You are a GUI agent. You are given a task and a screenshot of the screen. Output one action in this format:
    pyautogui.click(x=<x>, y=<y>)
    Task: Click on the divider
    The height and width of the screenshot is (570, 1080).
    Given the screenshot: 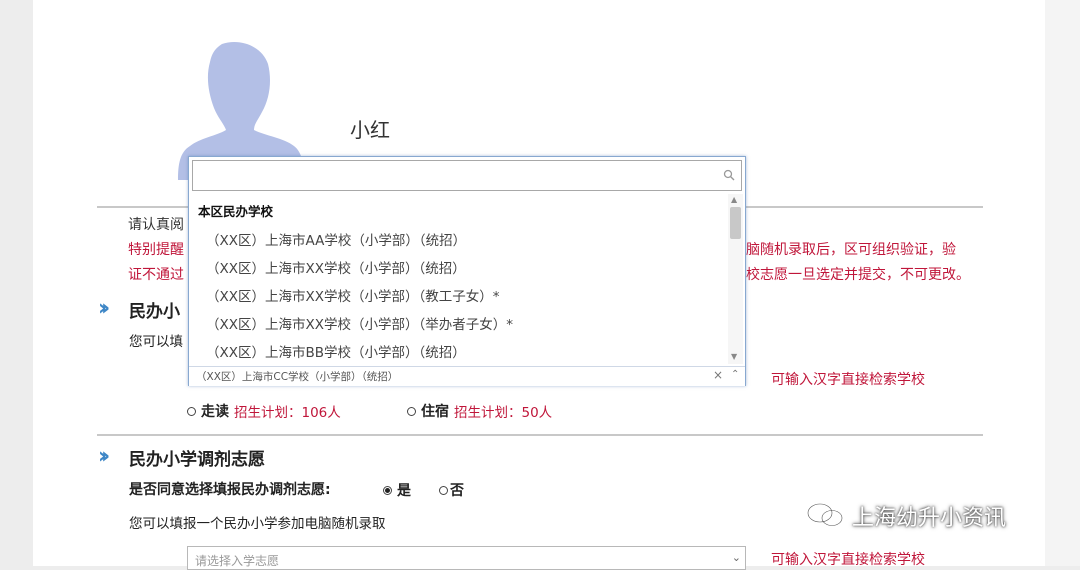 What is the action you would take?
    pyautogui.click(x=540, y=435)
    